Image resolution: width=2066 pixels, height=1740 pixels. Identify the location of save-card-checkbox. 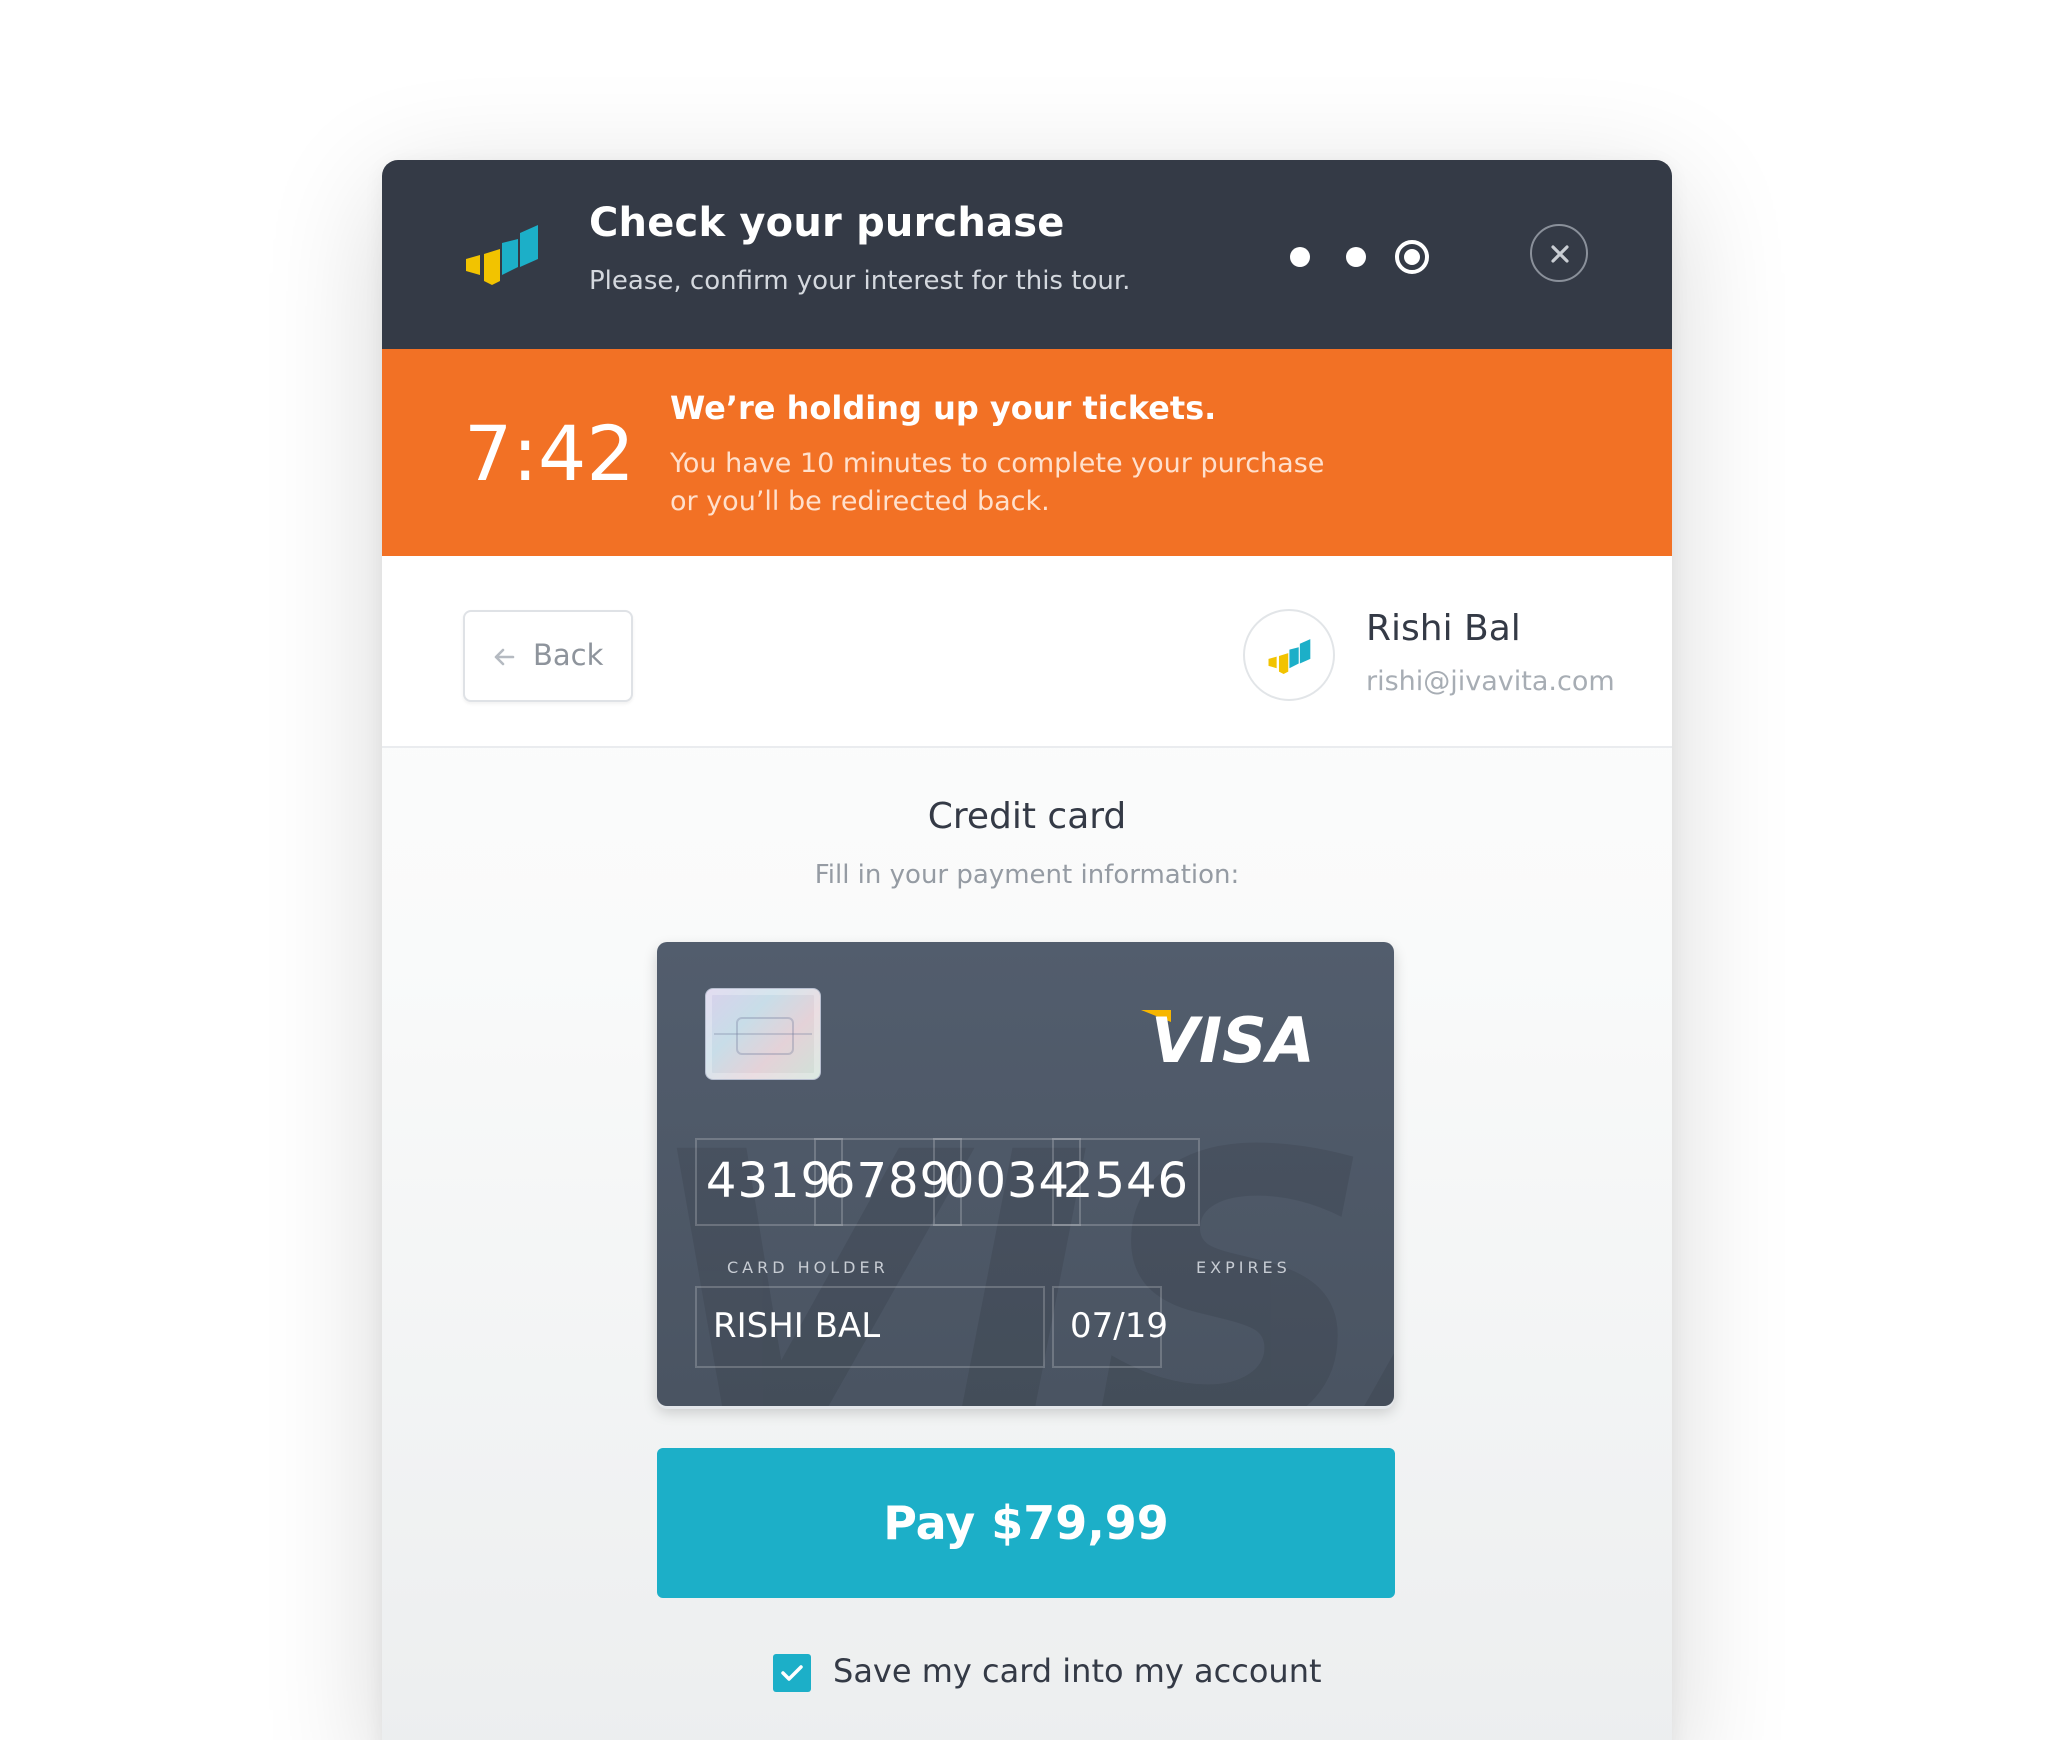
(792, 1673).